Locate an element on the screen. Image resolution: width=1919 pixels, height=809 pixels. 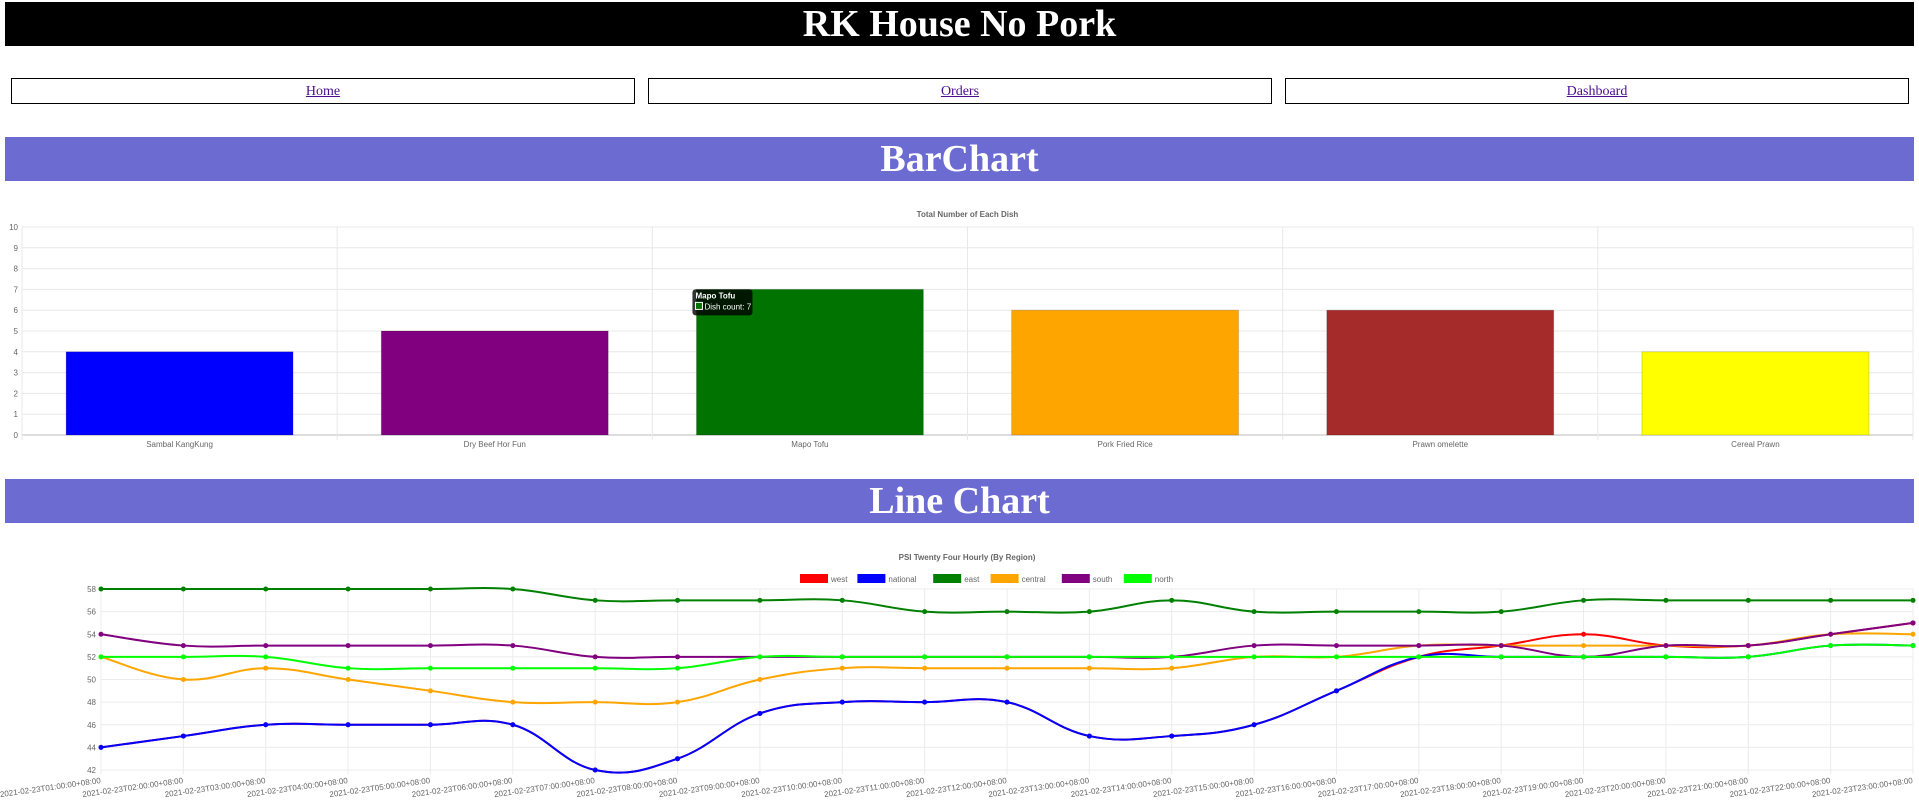
barchart-heading: BarChart is located at coordinates (959, 159).